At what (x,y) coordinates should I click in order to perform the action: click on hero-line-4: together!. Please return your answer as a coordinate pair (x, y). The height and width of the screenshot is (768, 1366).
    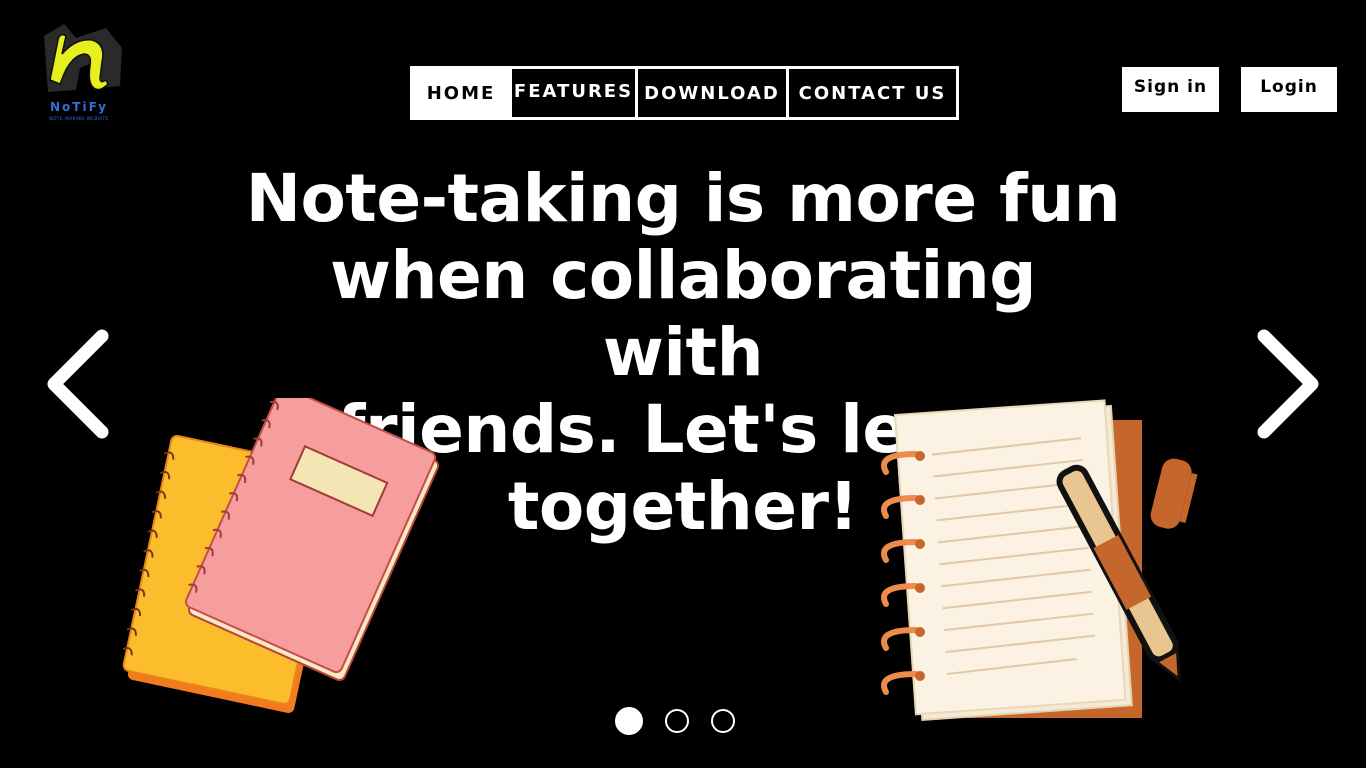
    Looking at the image, I should click on (683, 506).